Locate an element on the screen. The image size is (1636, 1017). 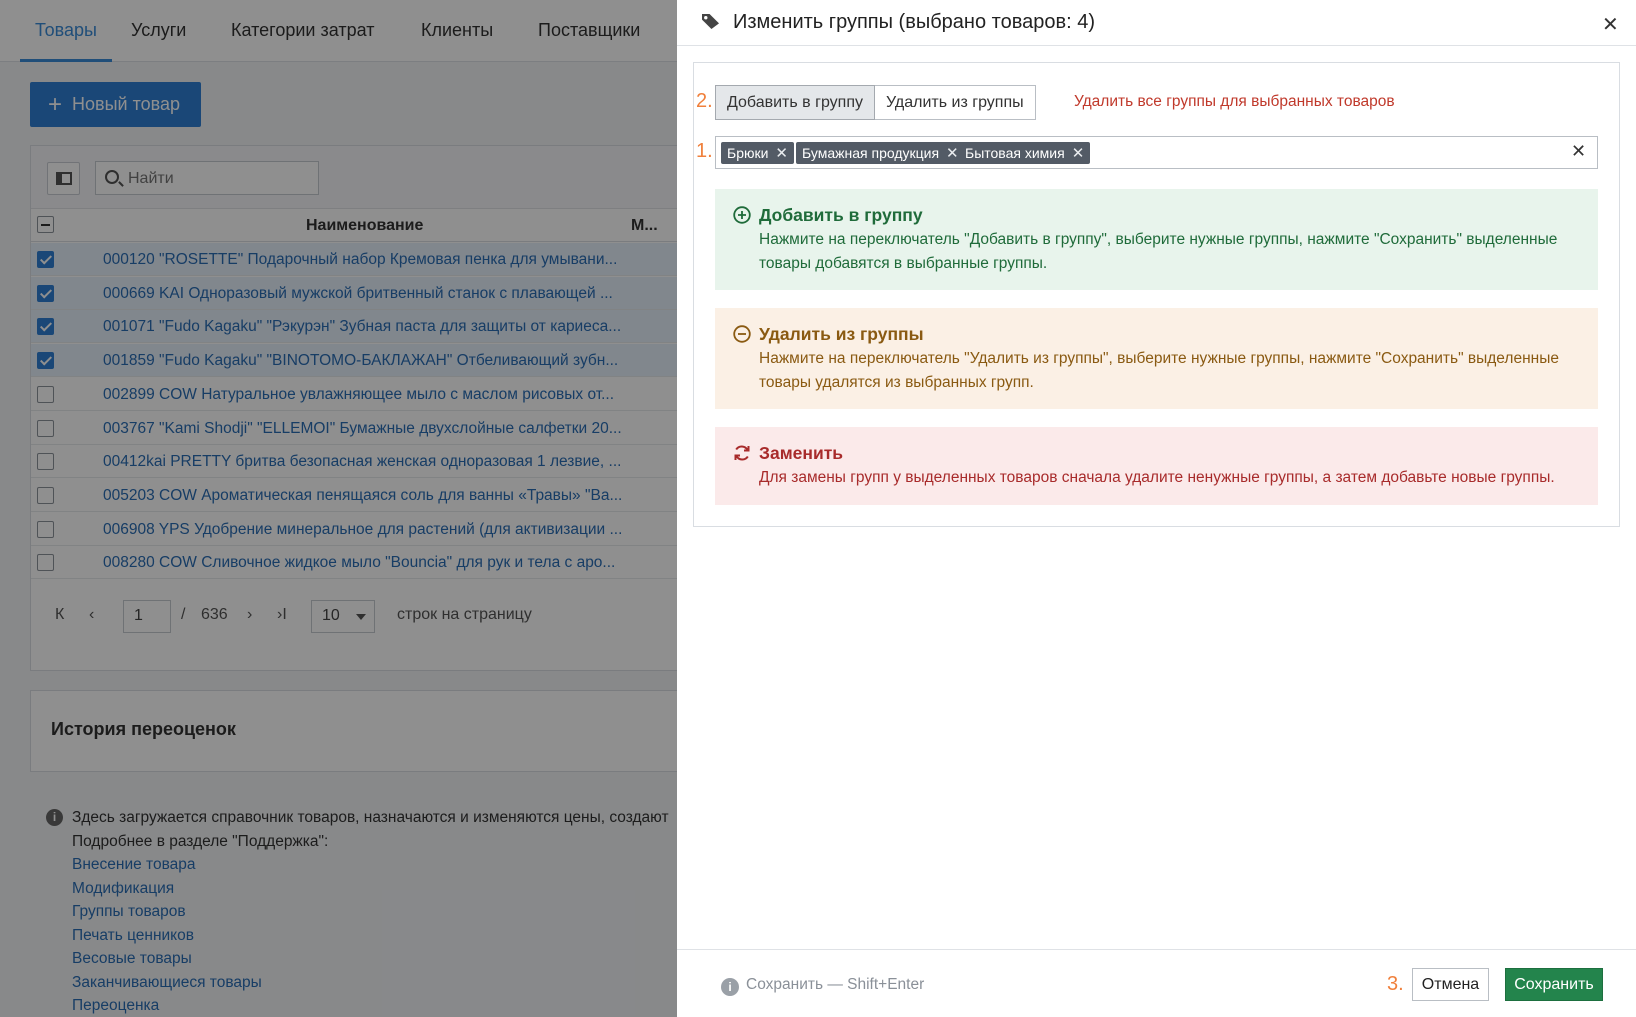
add-note-title: Добавить в группу is located at coordinates (841, 215).